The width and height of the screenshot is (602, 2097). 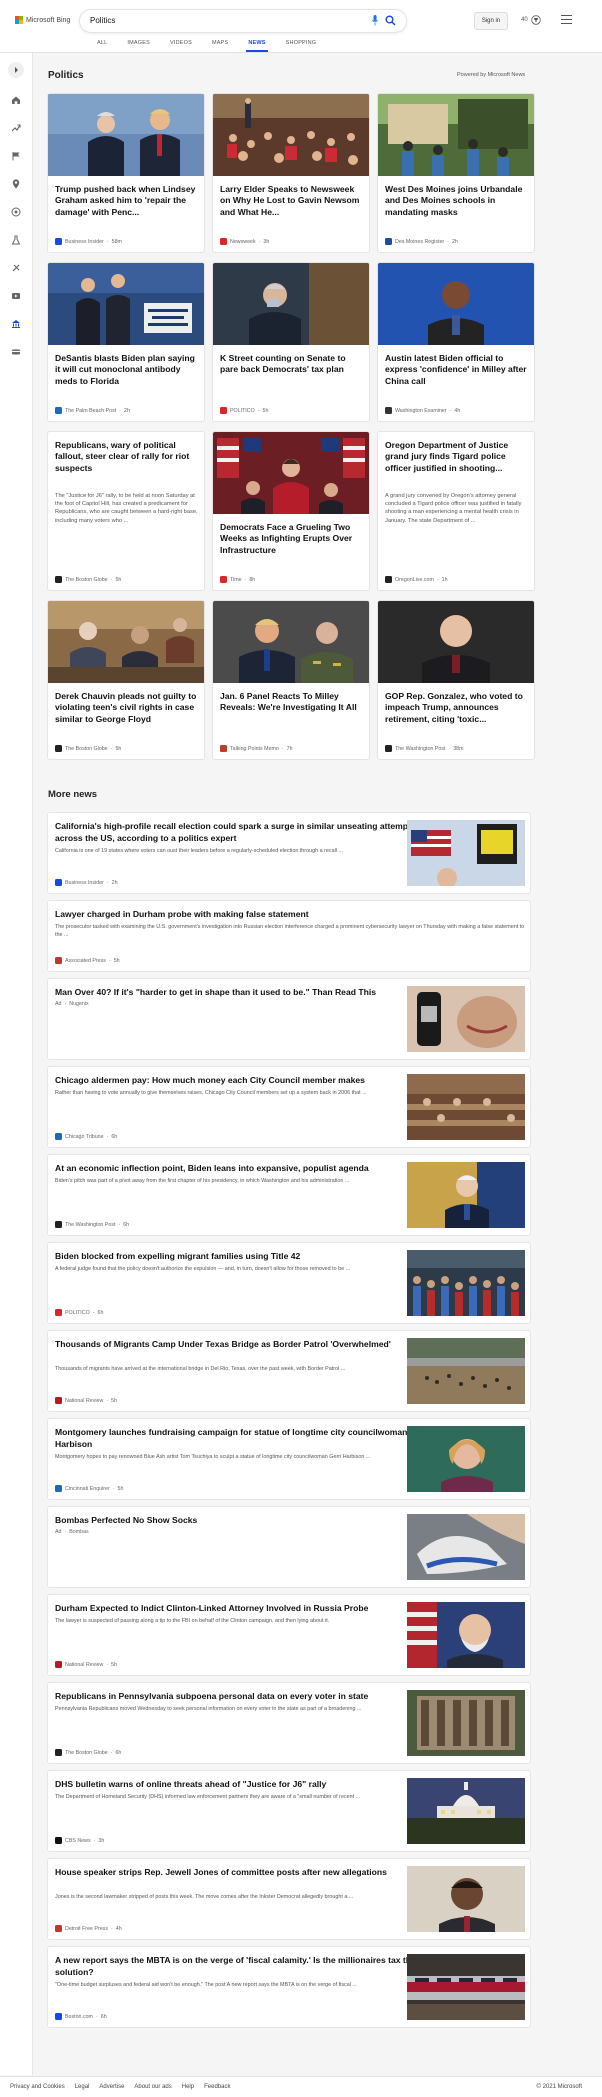 What do you see at coordinates (243, 21) in the screenshot?
I see `search-box: Politics` at bounding box center [243, 21].